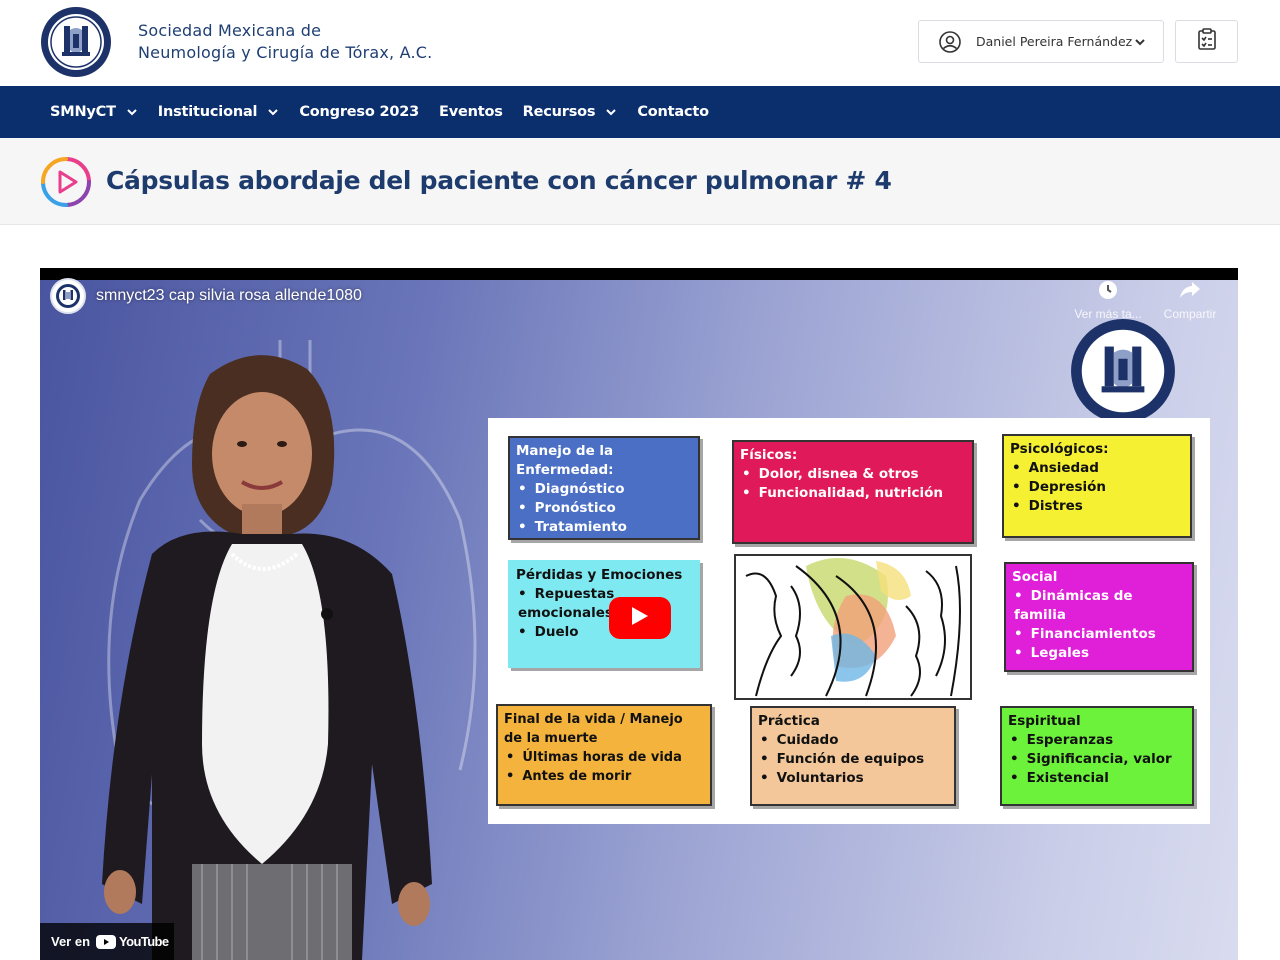 The width and height of the screenshot is (1280, 960). I want to click on box-item: Legales, so click(1099, 653).